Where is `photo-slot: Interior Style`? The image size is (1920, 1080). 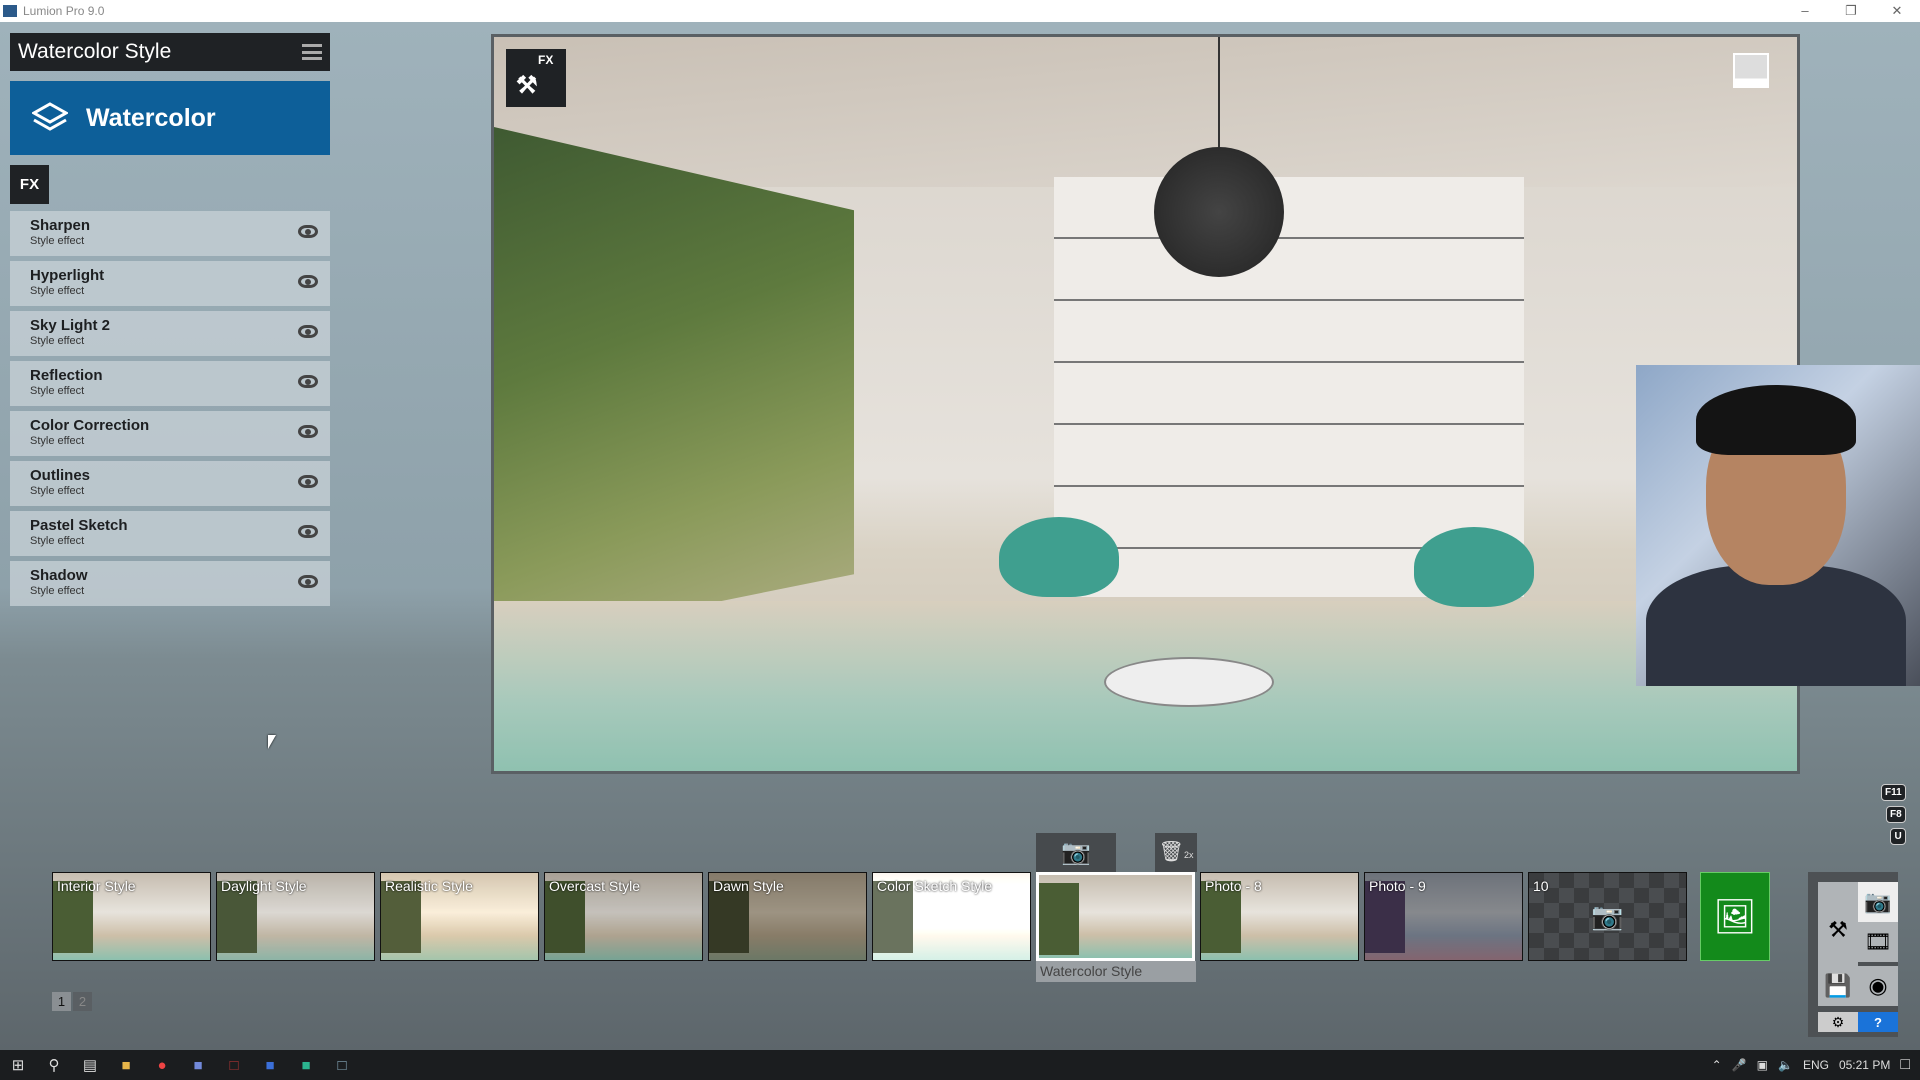 photo-slot: Interior Style is located at coordinates (131, 916).